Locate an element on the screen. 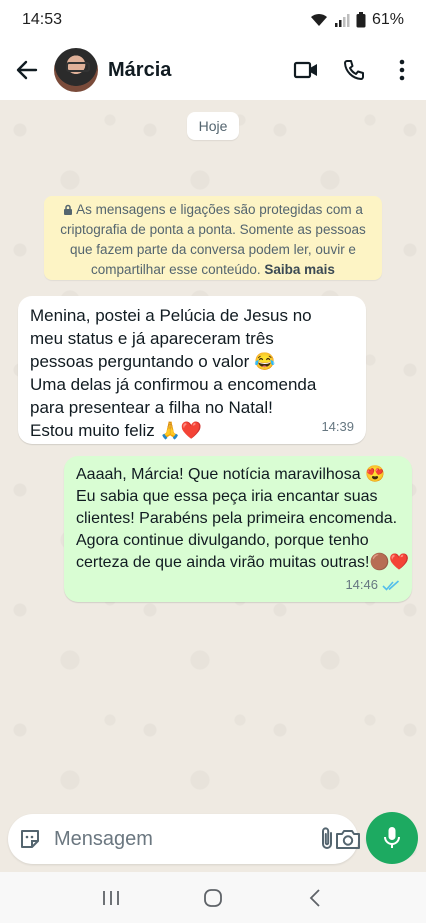 Image resolution: width=426 pixels, height=923 pixels. avatar is located at coordinates (76, 70).